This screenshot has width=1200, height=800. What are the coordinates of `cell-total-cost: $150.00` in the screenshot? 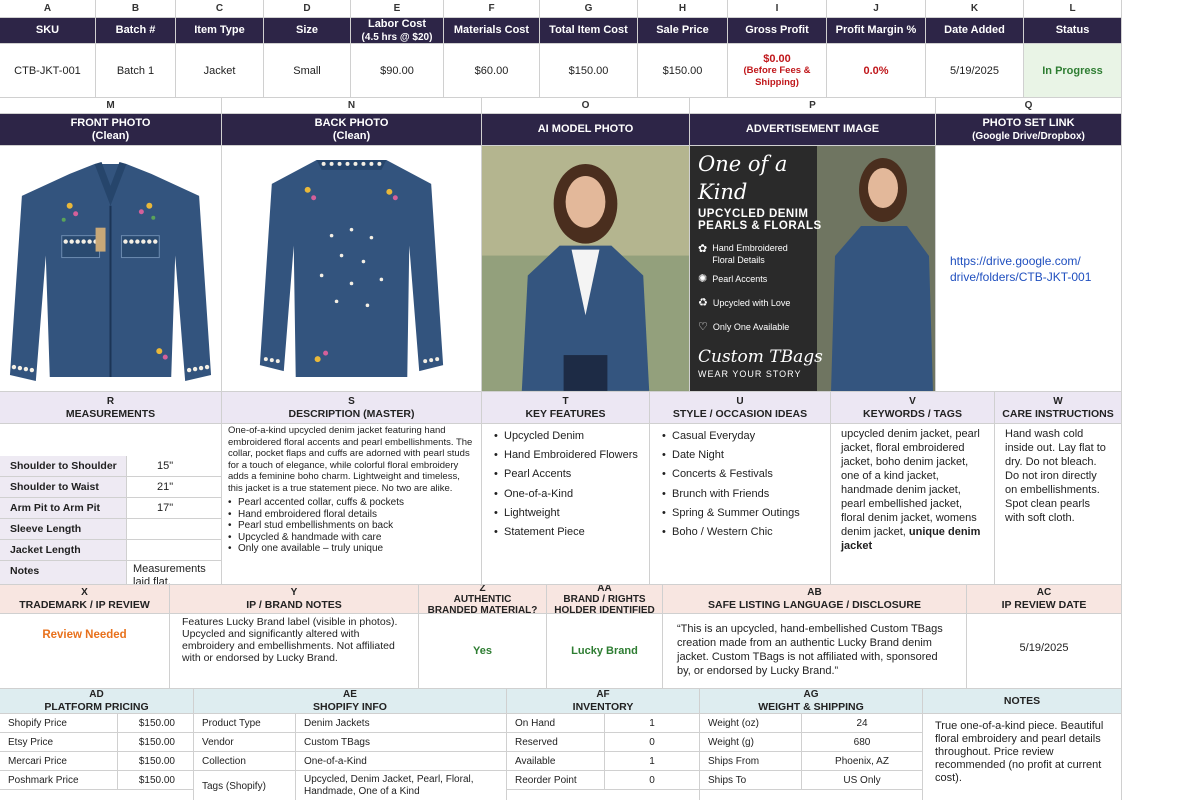 It's located at (589, 71).